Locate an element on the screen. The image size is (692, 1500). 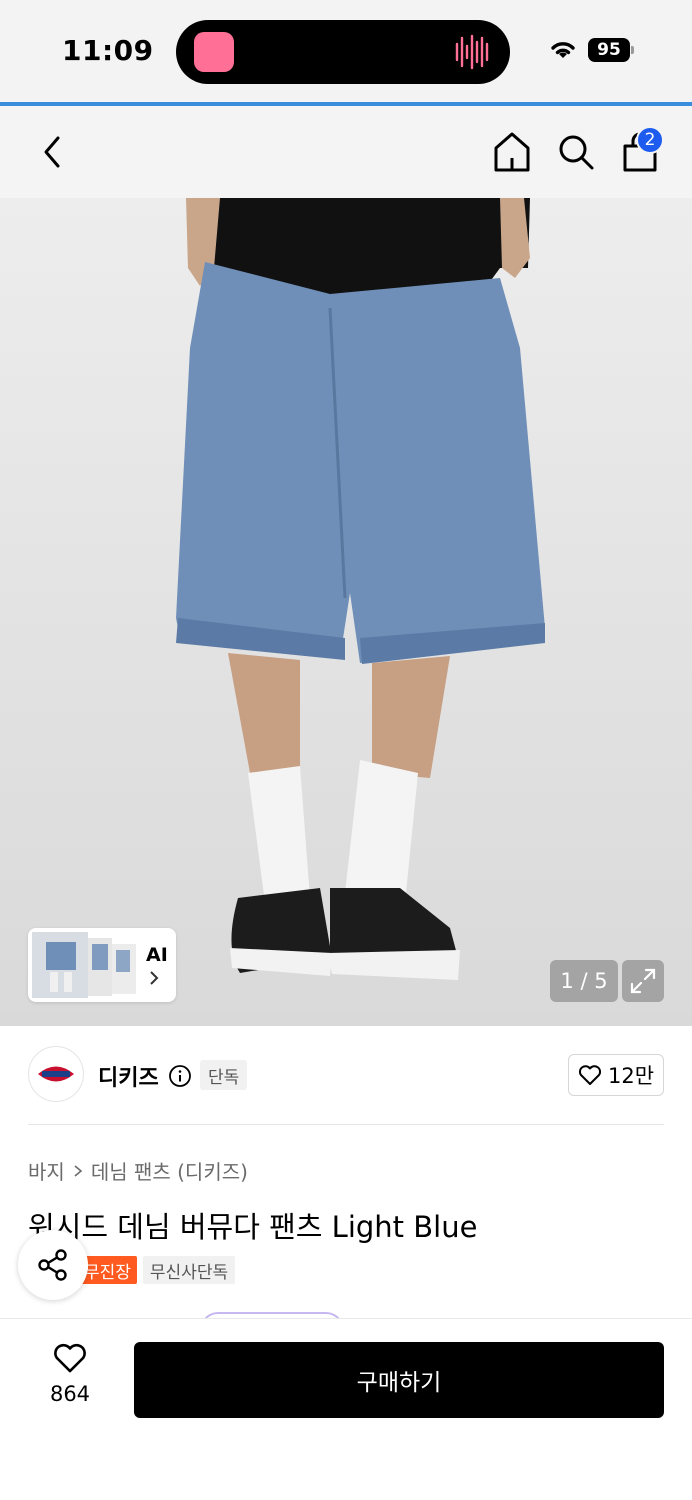
thumbnail-images is located at coordinates (84, 965).